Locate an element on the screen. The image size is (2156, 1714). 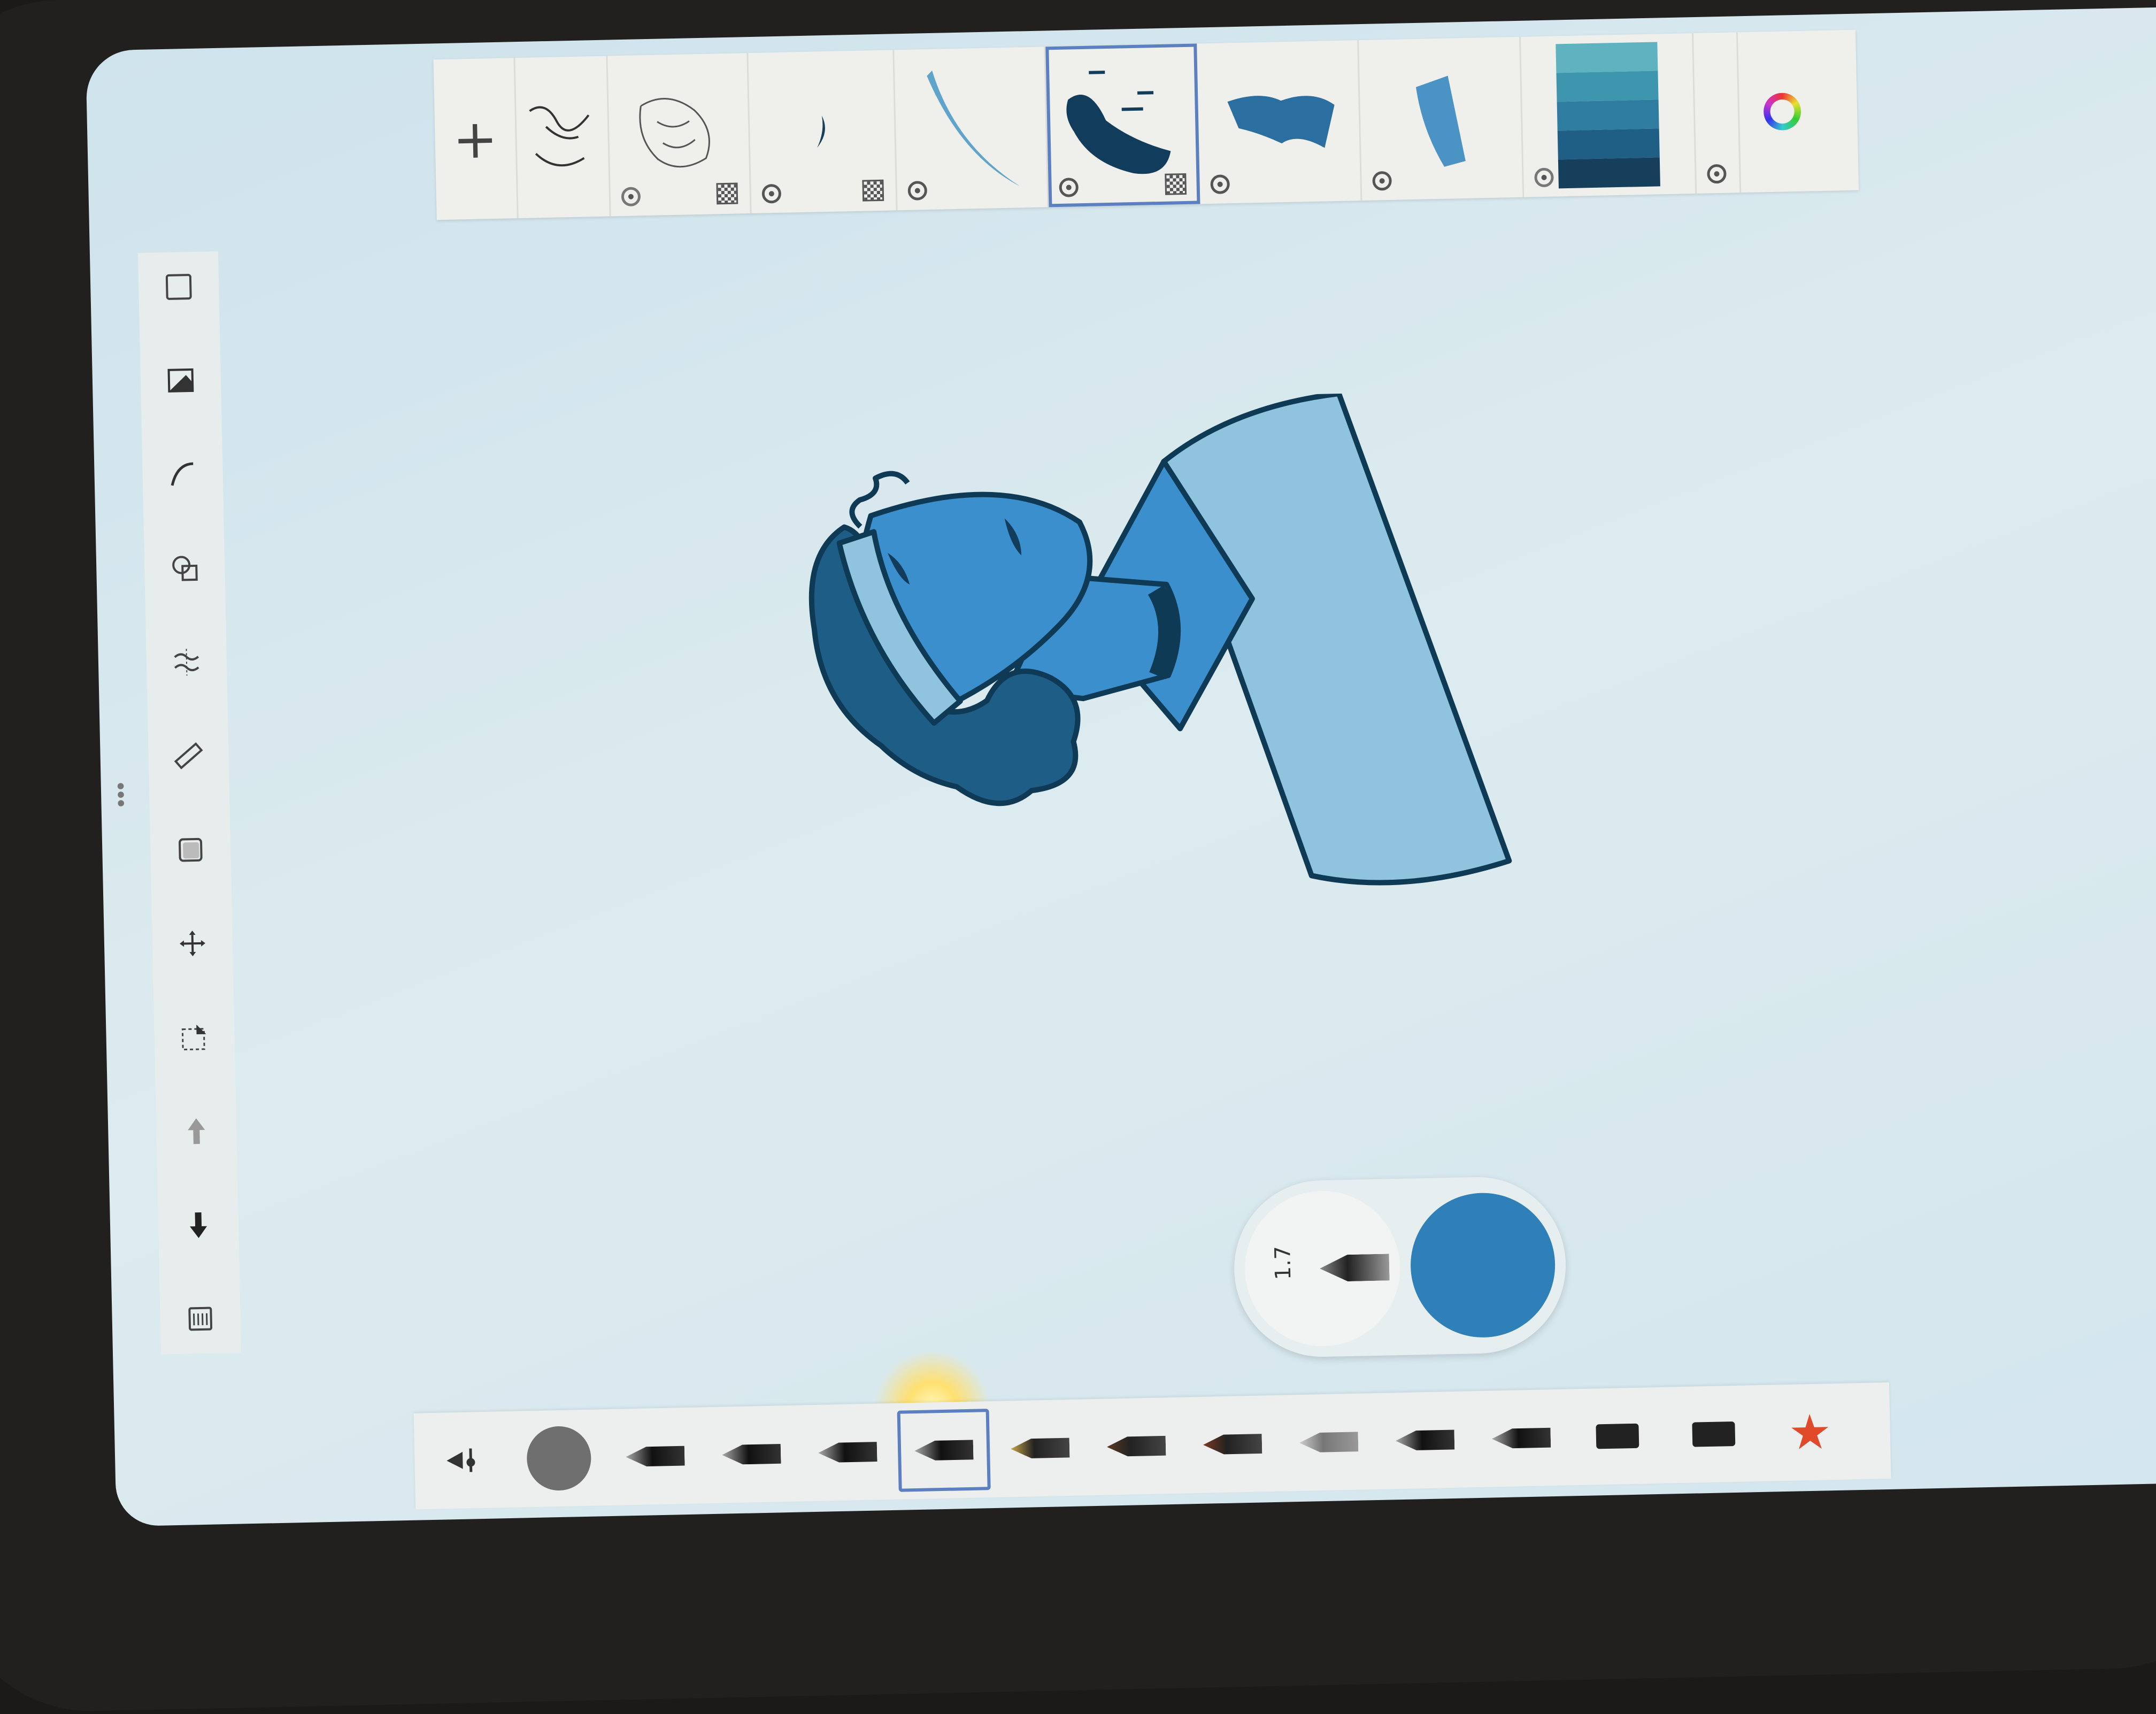
layer-move-icon is located at coordinates (191, 849).